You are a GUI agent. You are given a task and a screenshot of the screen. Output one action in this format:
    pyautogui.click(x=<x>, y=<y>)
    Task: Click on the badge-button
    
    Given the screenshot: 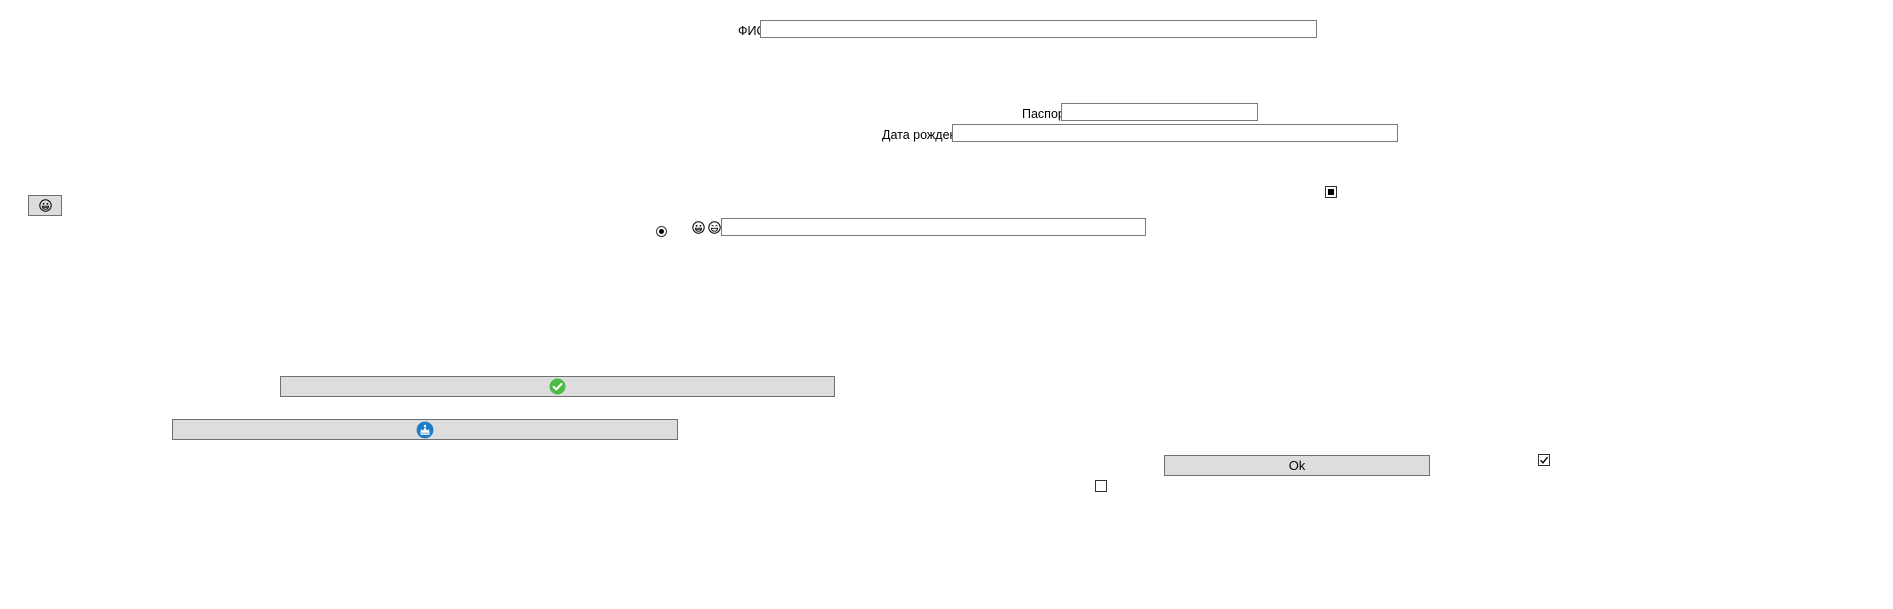 What is the action you would take?
    pyautogui.click(x=425, y=429)
    